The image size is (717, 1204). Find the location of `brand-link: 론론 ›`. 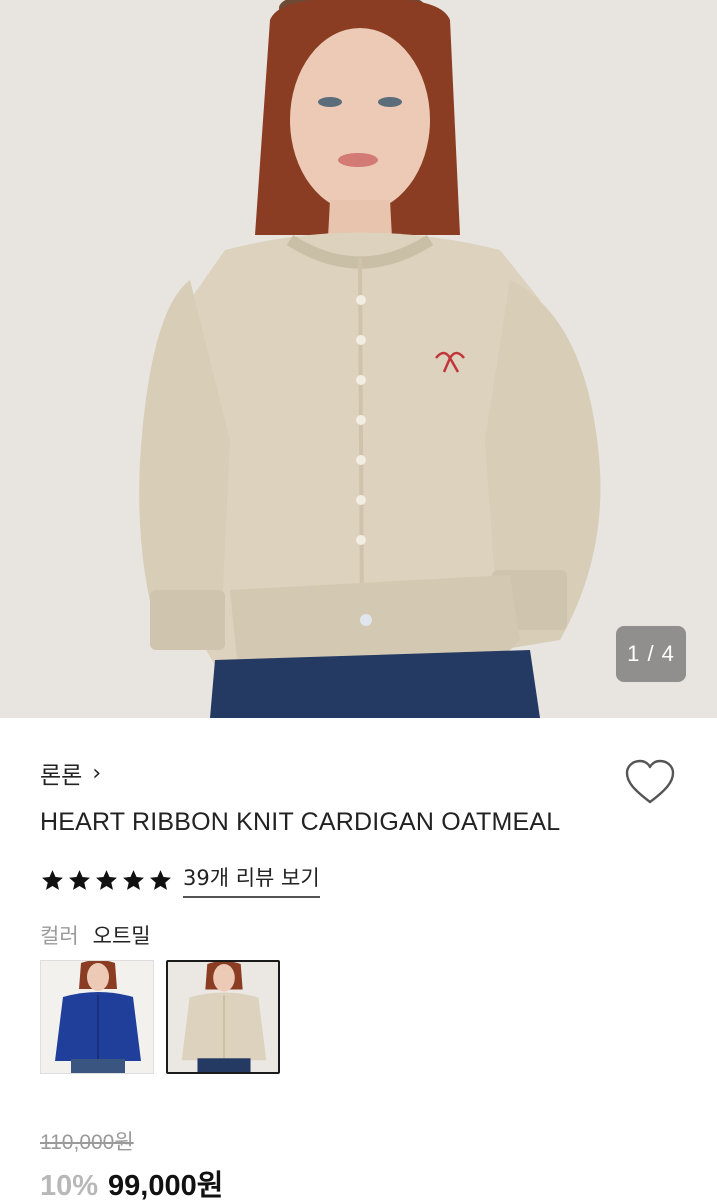

brand-link: 론론 › is located at coordinates (70, 773).